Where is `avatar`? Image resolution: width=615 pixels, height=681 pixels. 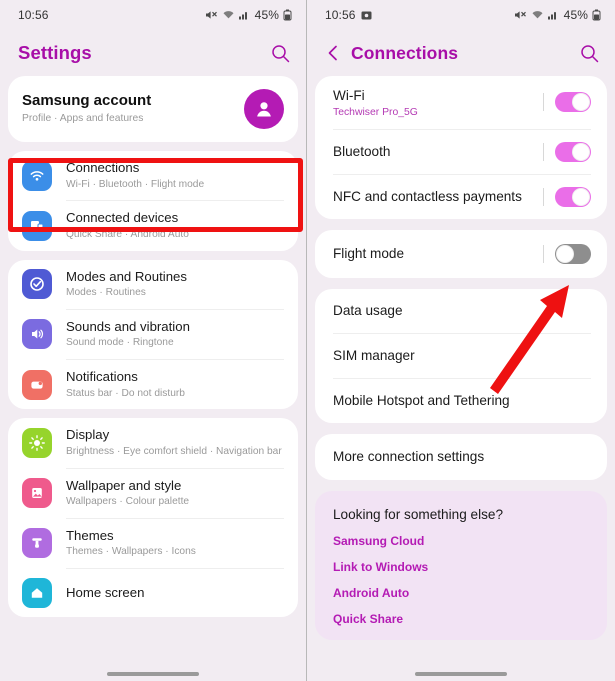
avatar is located at coordinates (264, 109).